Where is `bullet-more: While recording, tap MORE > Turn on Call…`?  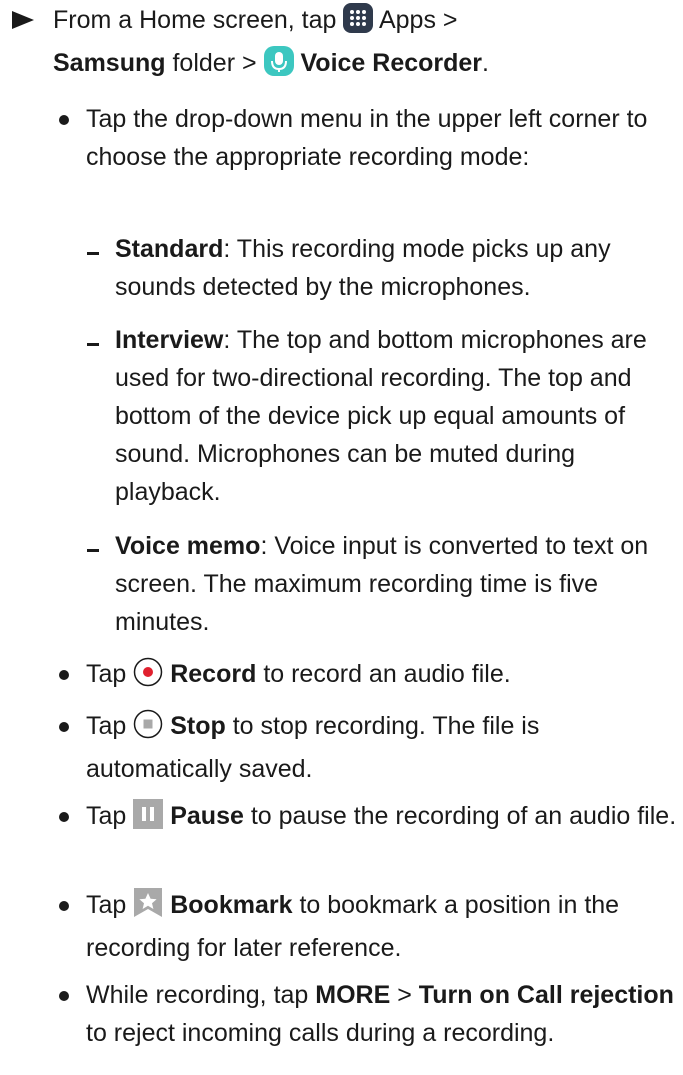
bullet-more: While recording, tap MORE > Turn on Call… is located at coordinates (371, 1014).